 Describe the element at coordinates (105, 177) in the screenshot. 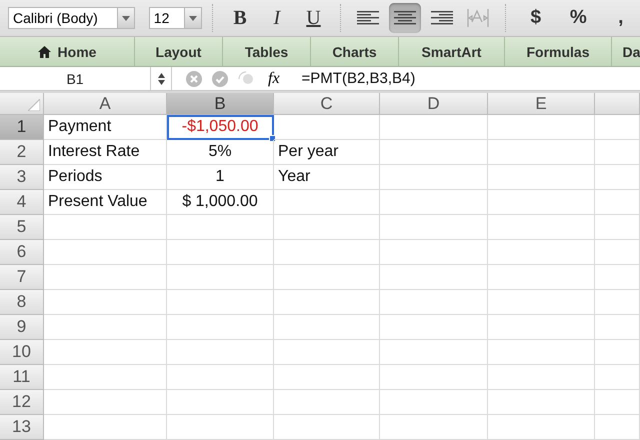

I see `table-cell: Periods` at that location.